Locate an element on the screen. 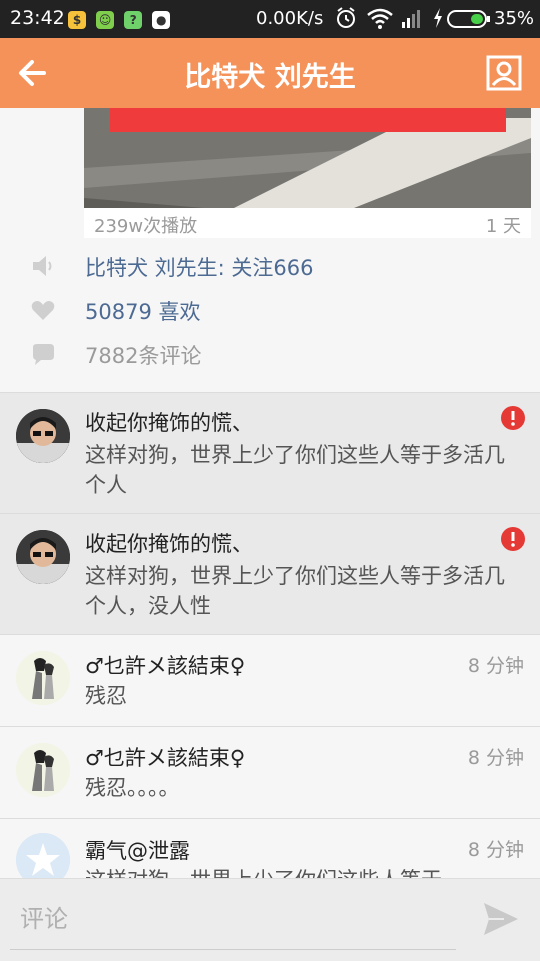  list-item: ♂乜許メ該結束♀ 8 分钟 残忍 is located at coordinates (270, 681).